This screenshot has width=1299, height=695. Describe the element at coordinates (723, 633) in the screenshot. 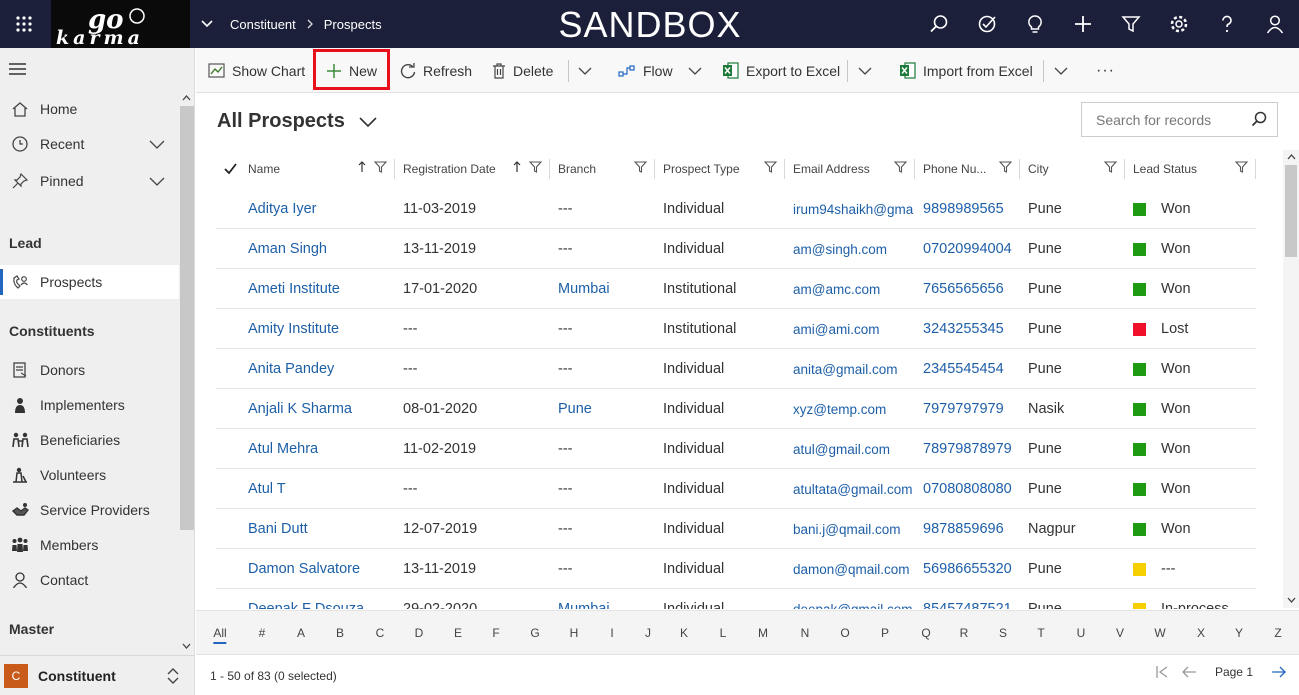

I see `jump-bar-l: L` at that location.